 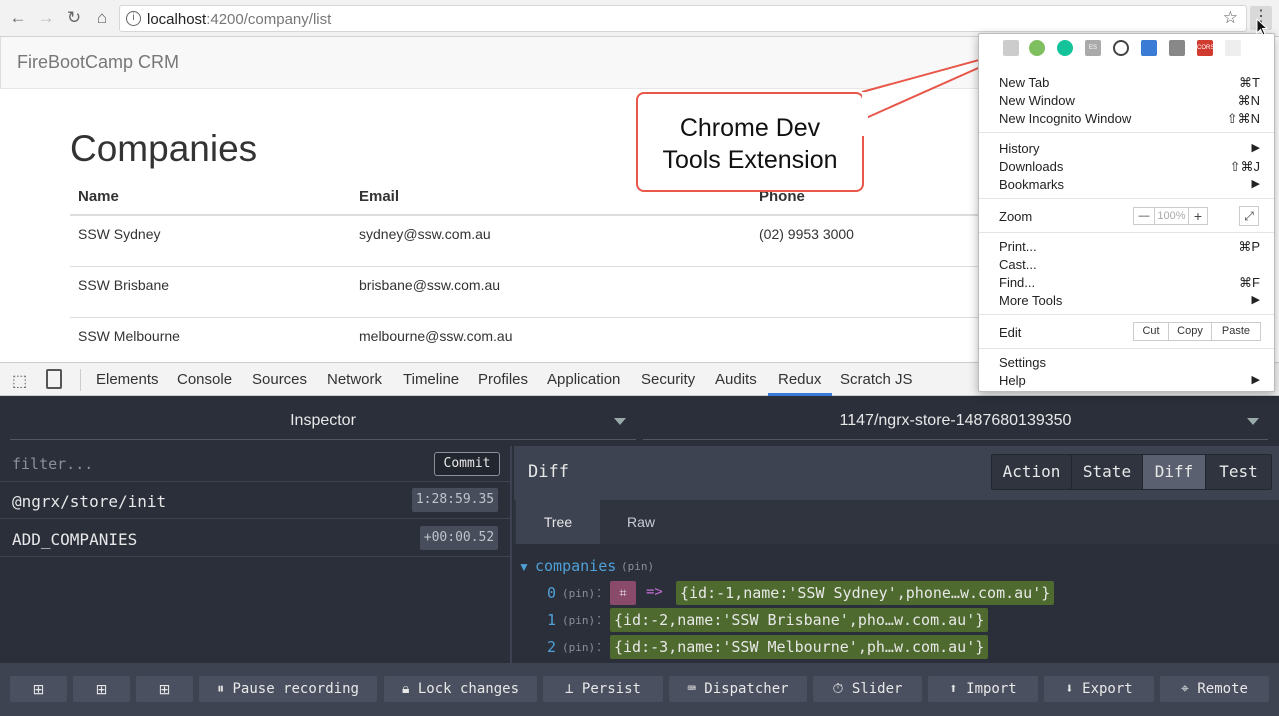 What do you see at coordinates (1019, 148) in the screenshot?
I see `menu-item-history: History` at bounding box center [1019, 148].